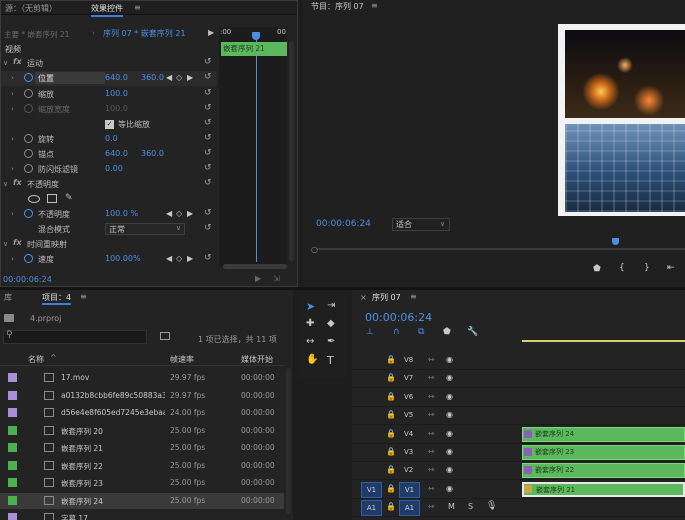 The image size is (685, 520). What do you see at coordinates (179, 213) in the screenshot?
I see `add-keyframe-icon: ◇` at bounding box center [179, 213].